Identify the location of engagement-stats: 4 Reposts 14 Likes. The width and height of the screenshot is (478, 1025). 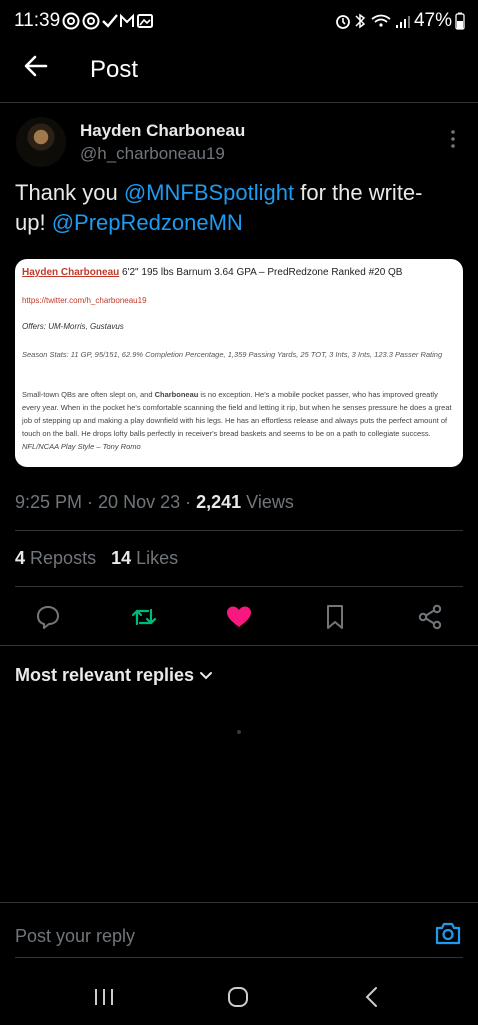
(96, 558).